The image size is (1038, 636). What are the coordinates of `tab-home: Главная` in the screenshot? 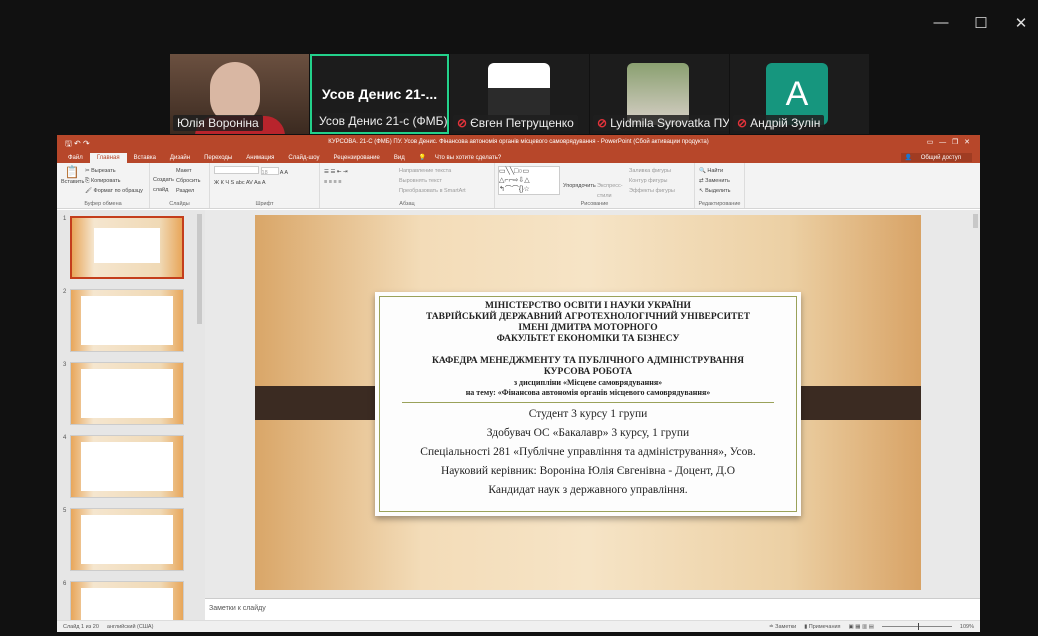 It's located at (108, 158).